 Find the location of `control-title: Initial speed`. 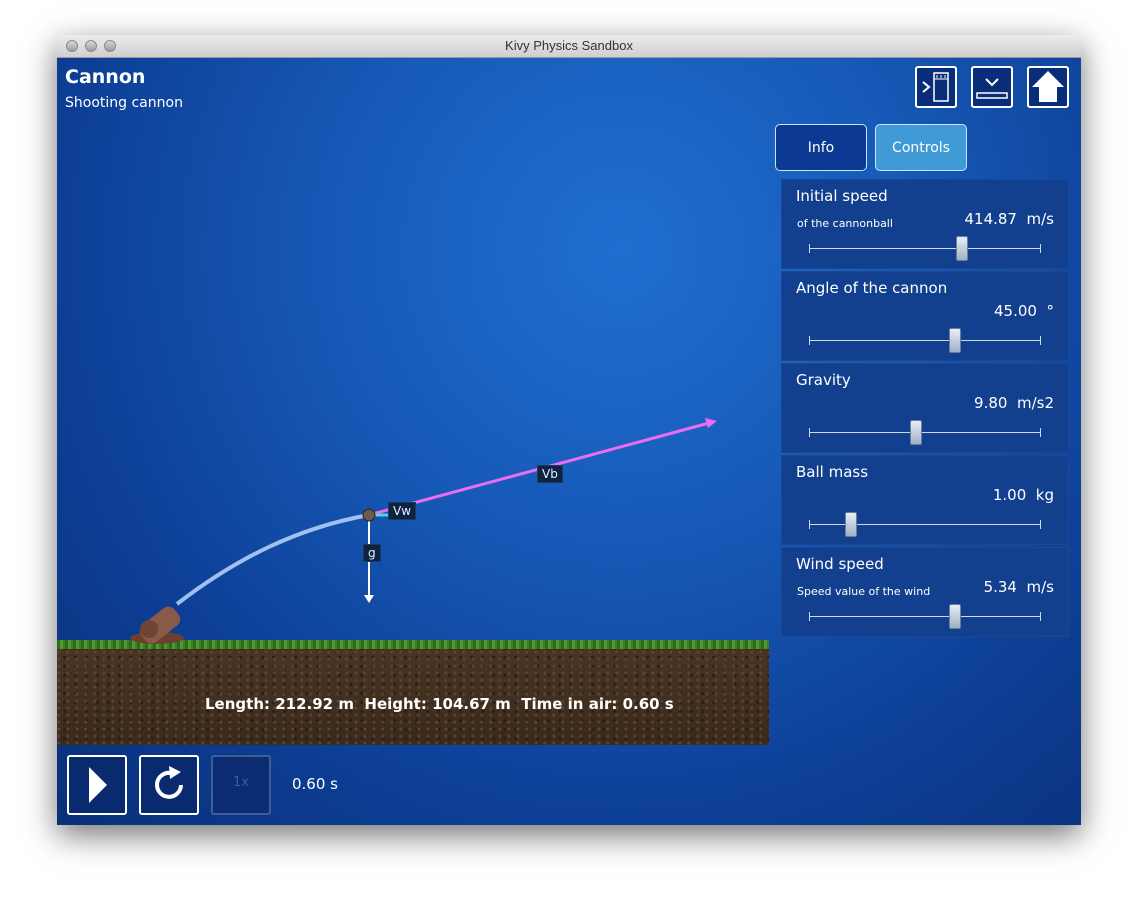

control-title: Initial speed is located at coordinates (842, 196).